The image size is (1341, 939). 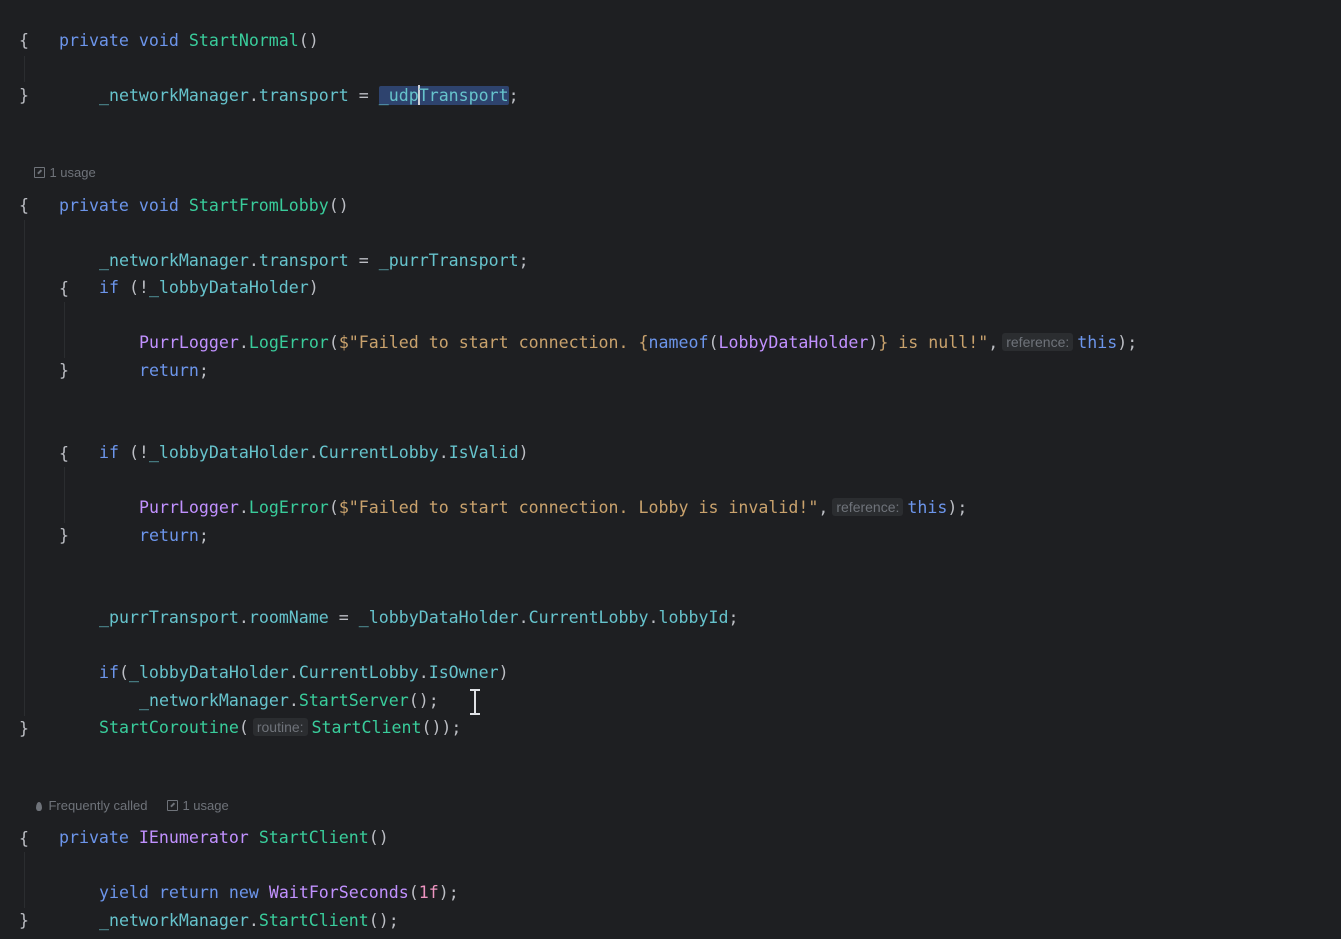 I want to click on code-line: private IEnumerator StartClient(), so click(x=204, y=822).